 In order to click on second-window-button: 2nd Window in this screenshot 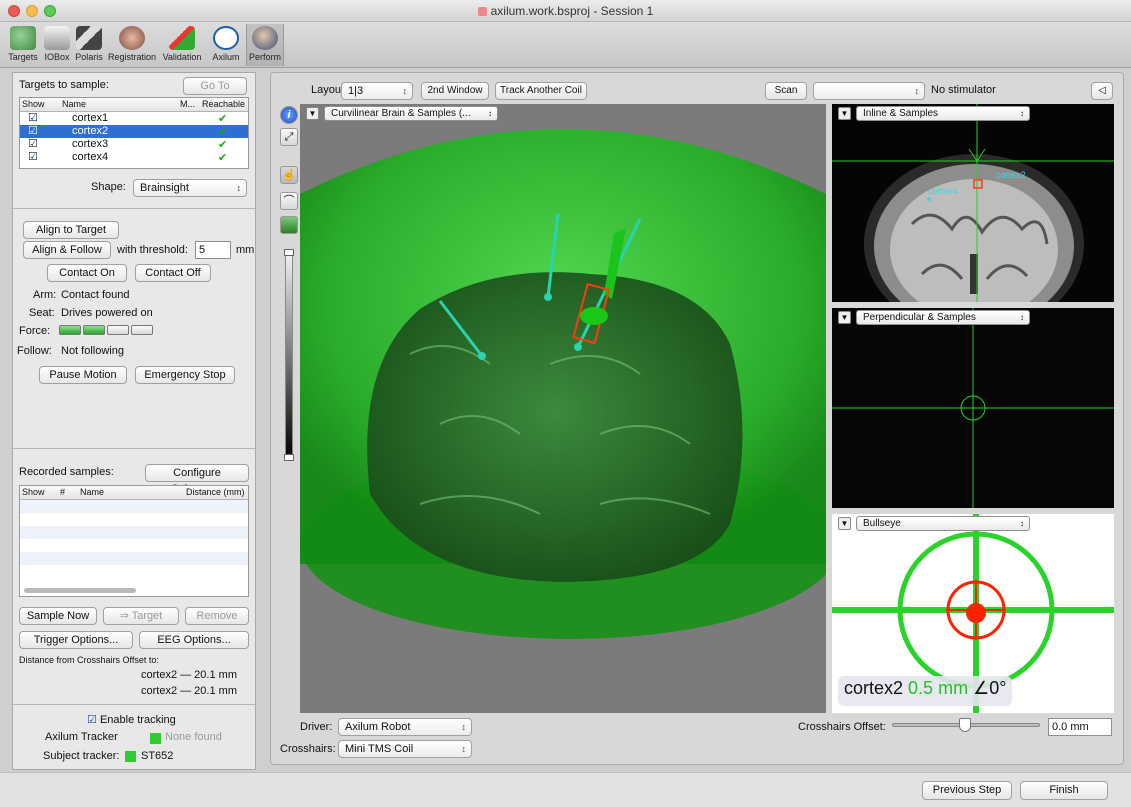, I will do `click(455, 91)`.